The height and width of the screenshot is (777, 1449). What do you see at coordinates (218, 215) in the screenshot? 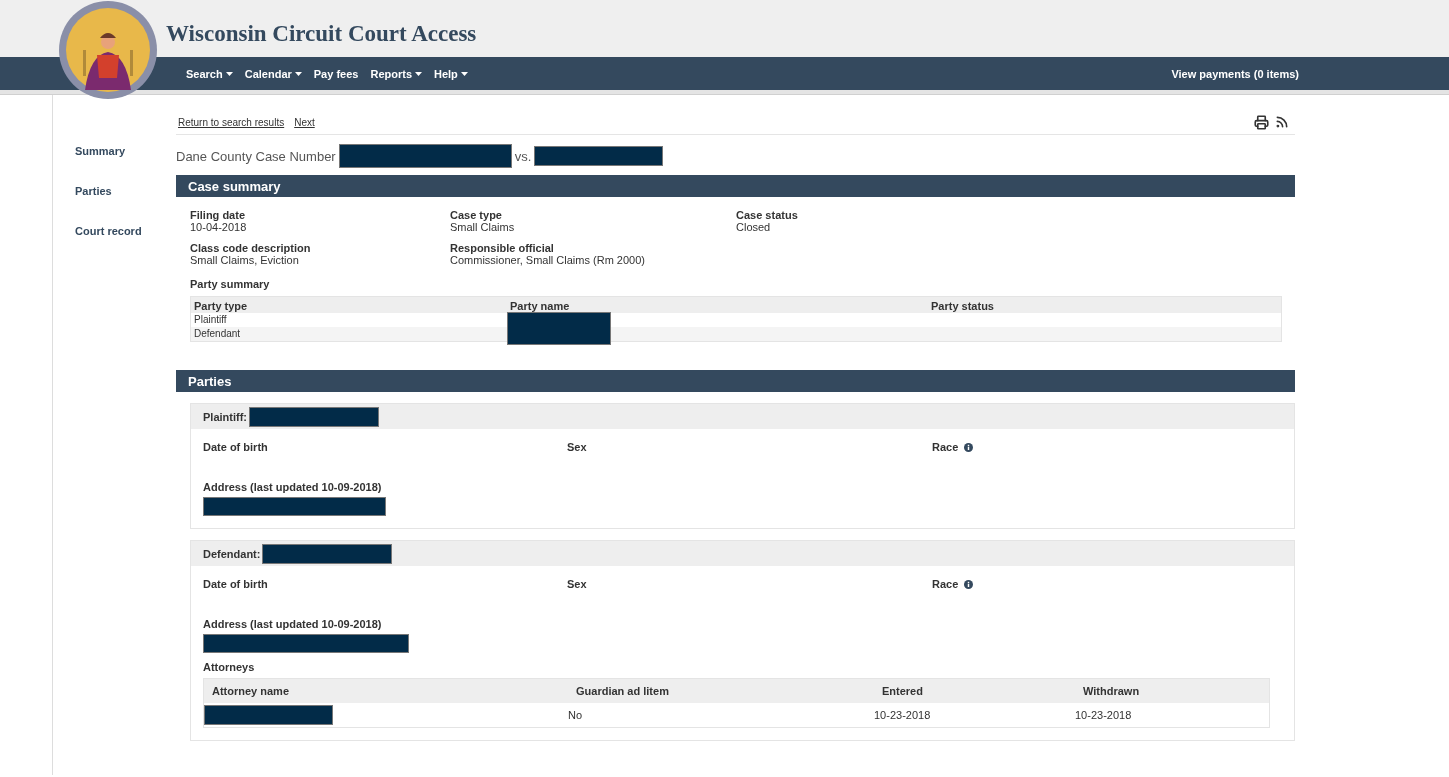
I see `field-label: Filing date` at bounding box center [218, 215].